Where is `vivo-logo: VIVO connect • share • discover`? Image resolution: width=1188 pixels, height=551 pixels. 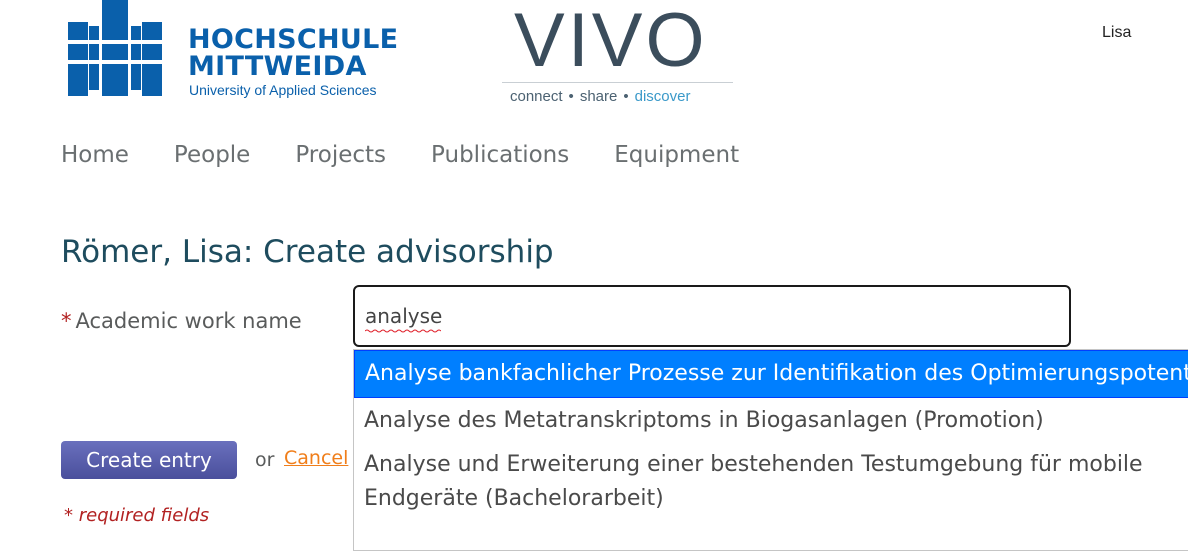 vivo-logo: VIVO connect • share • discover is located at coordinates (617, 55).